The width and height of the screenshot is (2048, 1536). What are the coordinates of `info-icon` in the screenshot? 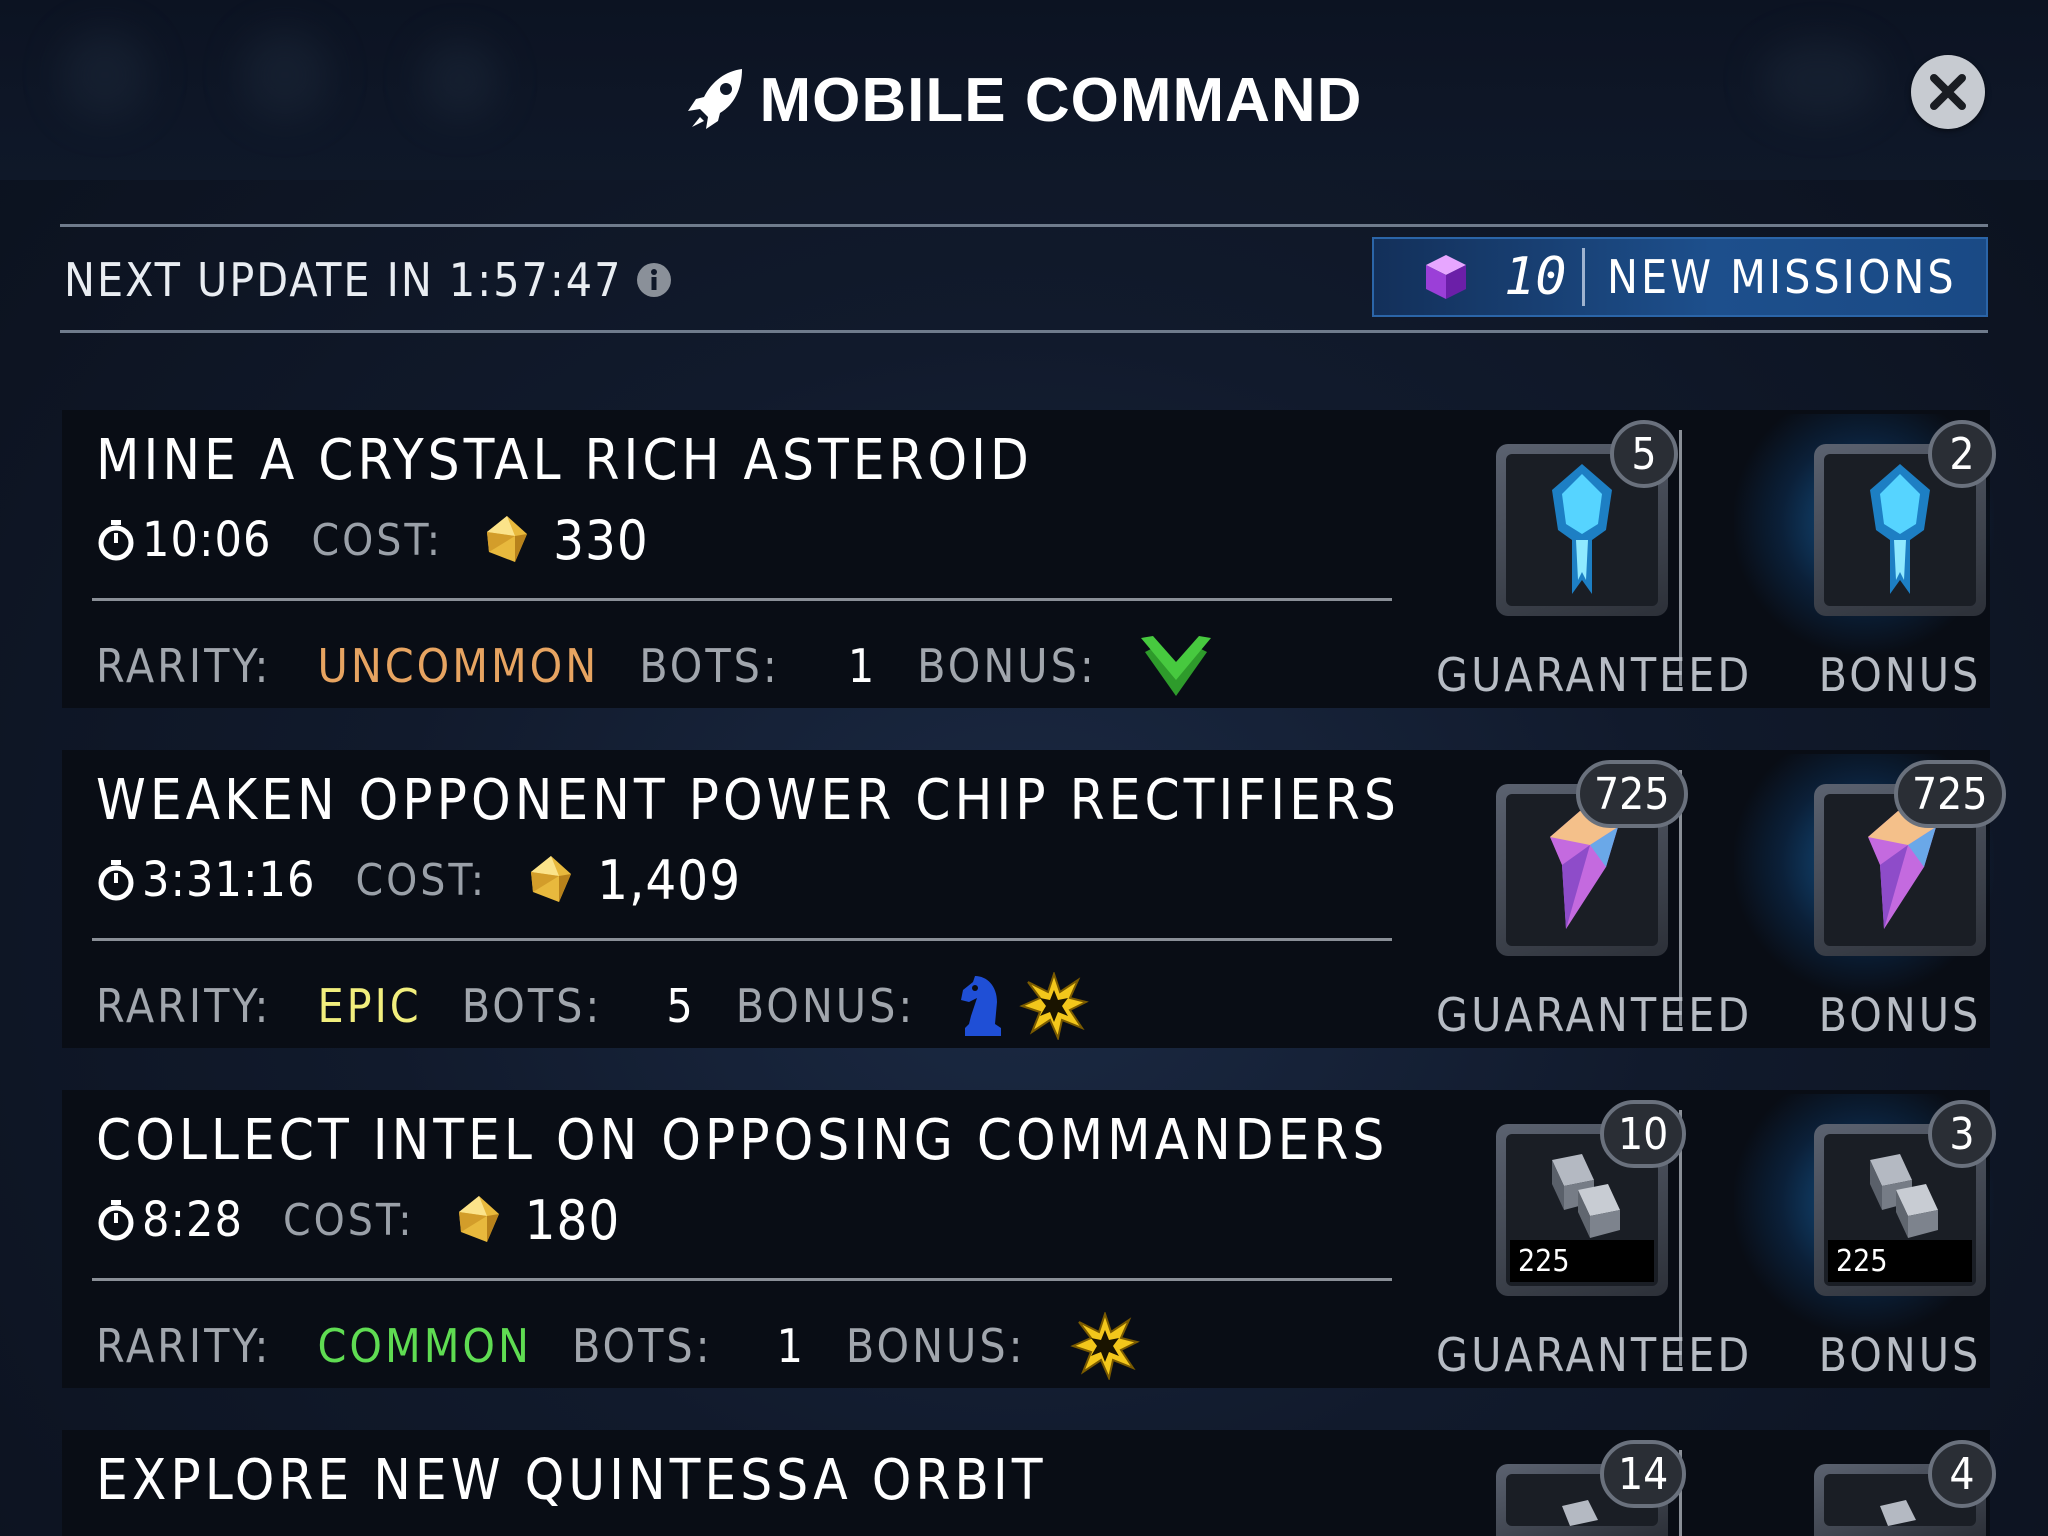 It's located at (654, 280).